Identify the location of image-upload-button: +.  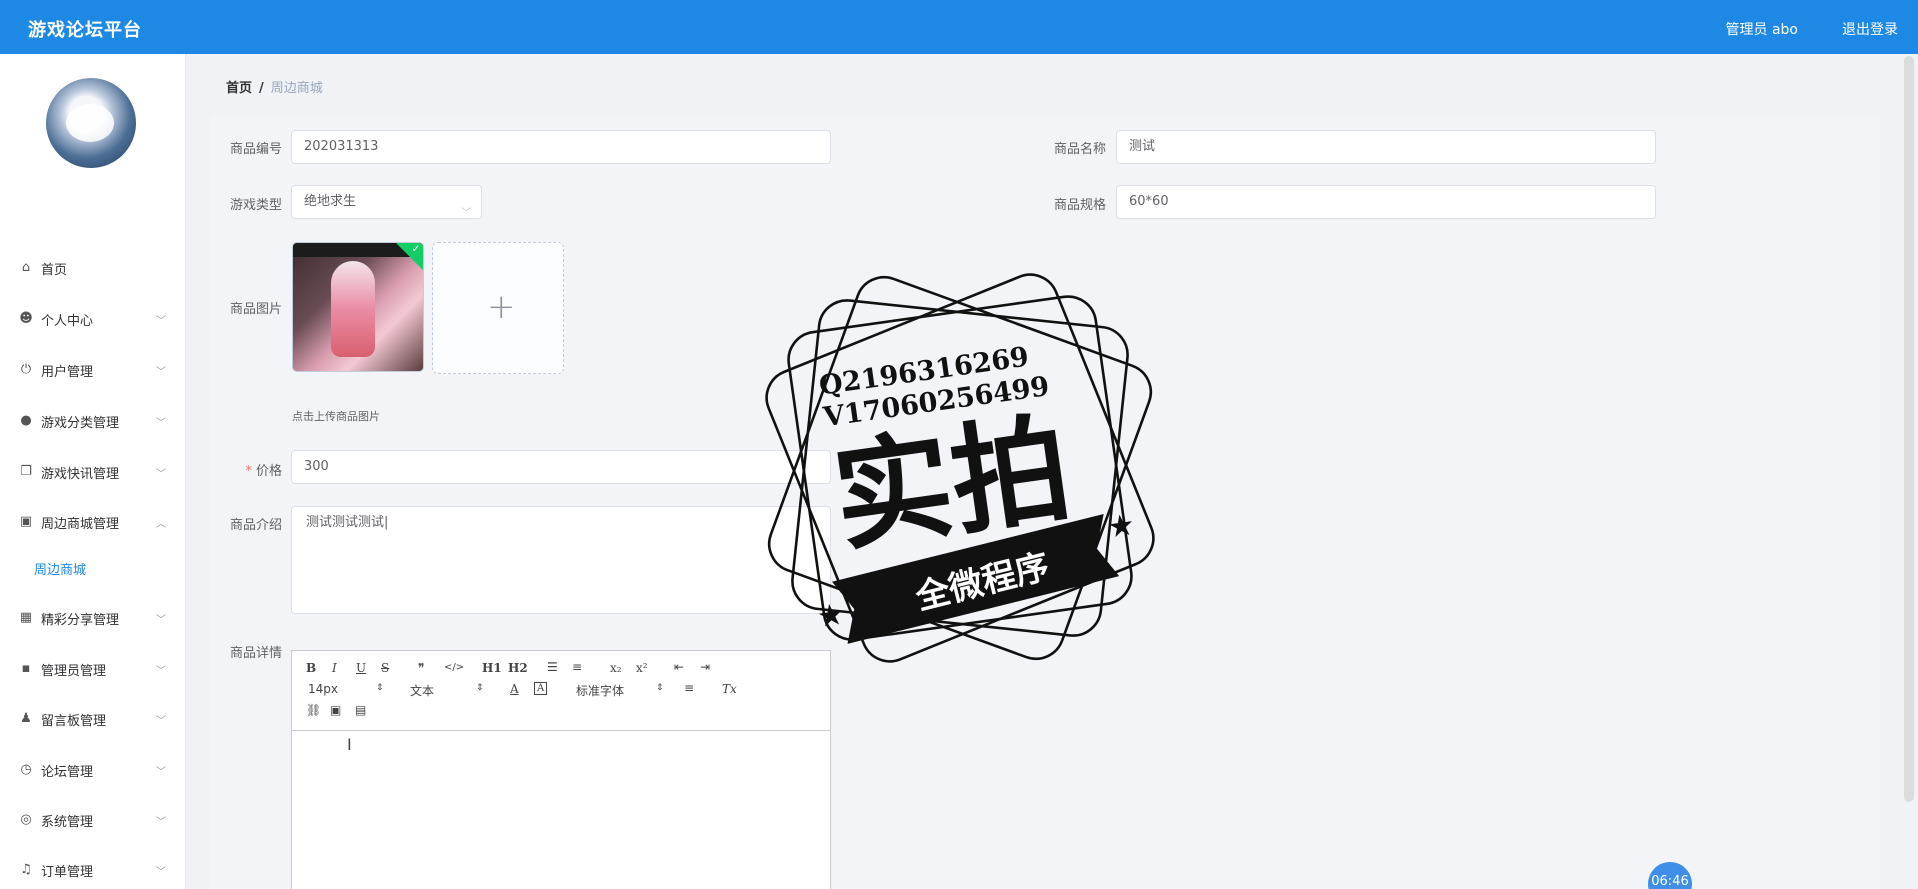
(498, 308).